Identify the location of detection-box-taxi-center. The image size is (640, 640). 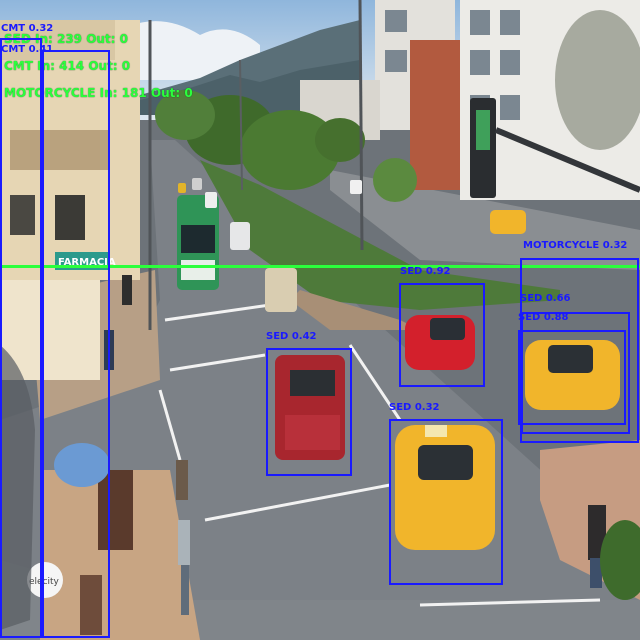
(446, 502).